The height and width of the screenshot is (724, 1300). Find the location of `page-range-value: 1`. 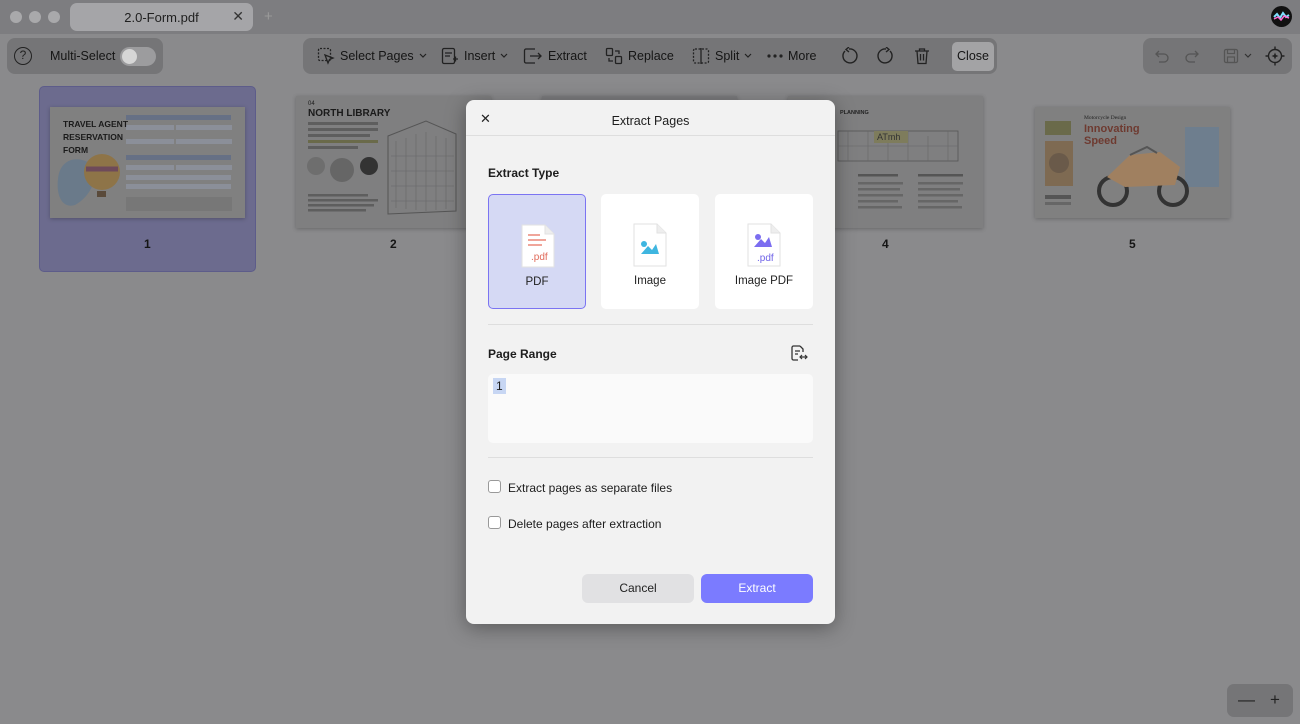

page-range-value: 1 is located at coordinates (499, 386).